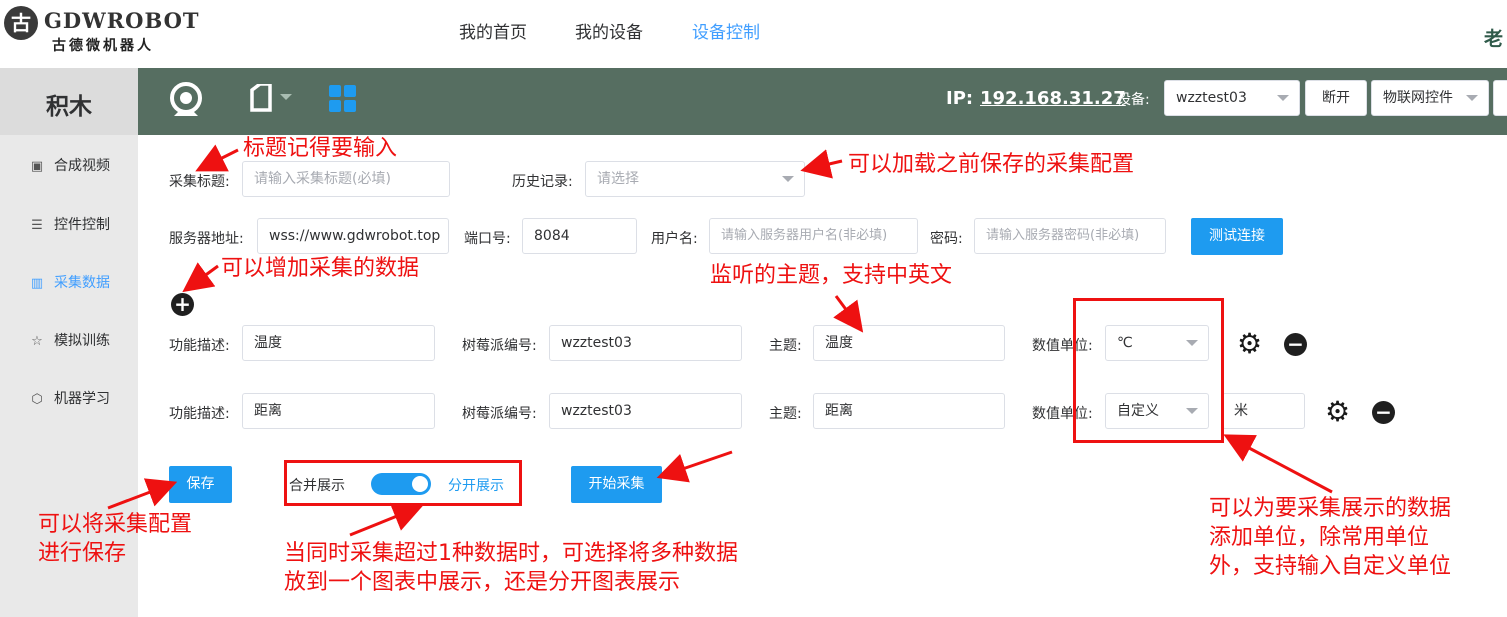  What do you see at coordinates (991, 164) in the screenshot?
I see `note-history: 可以加载之前保存的采集配置` at bounding box center [991, 164].